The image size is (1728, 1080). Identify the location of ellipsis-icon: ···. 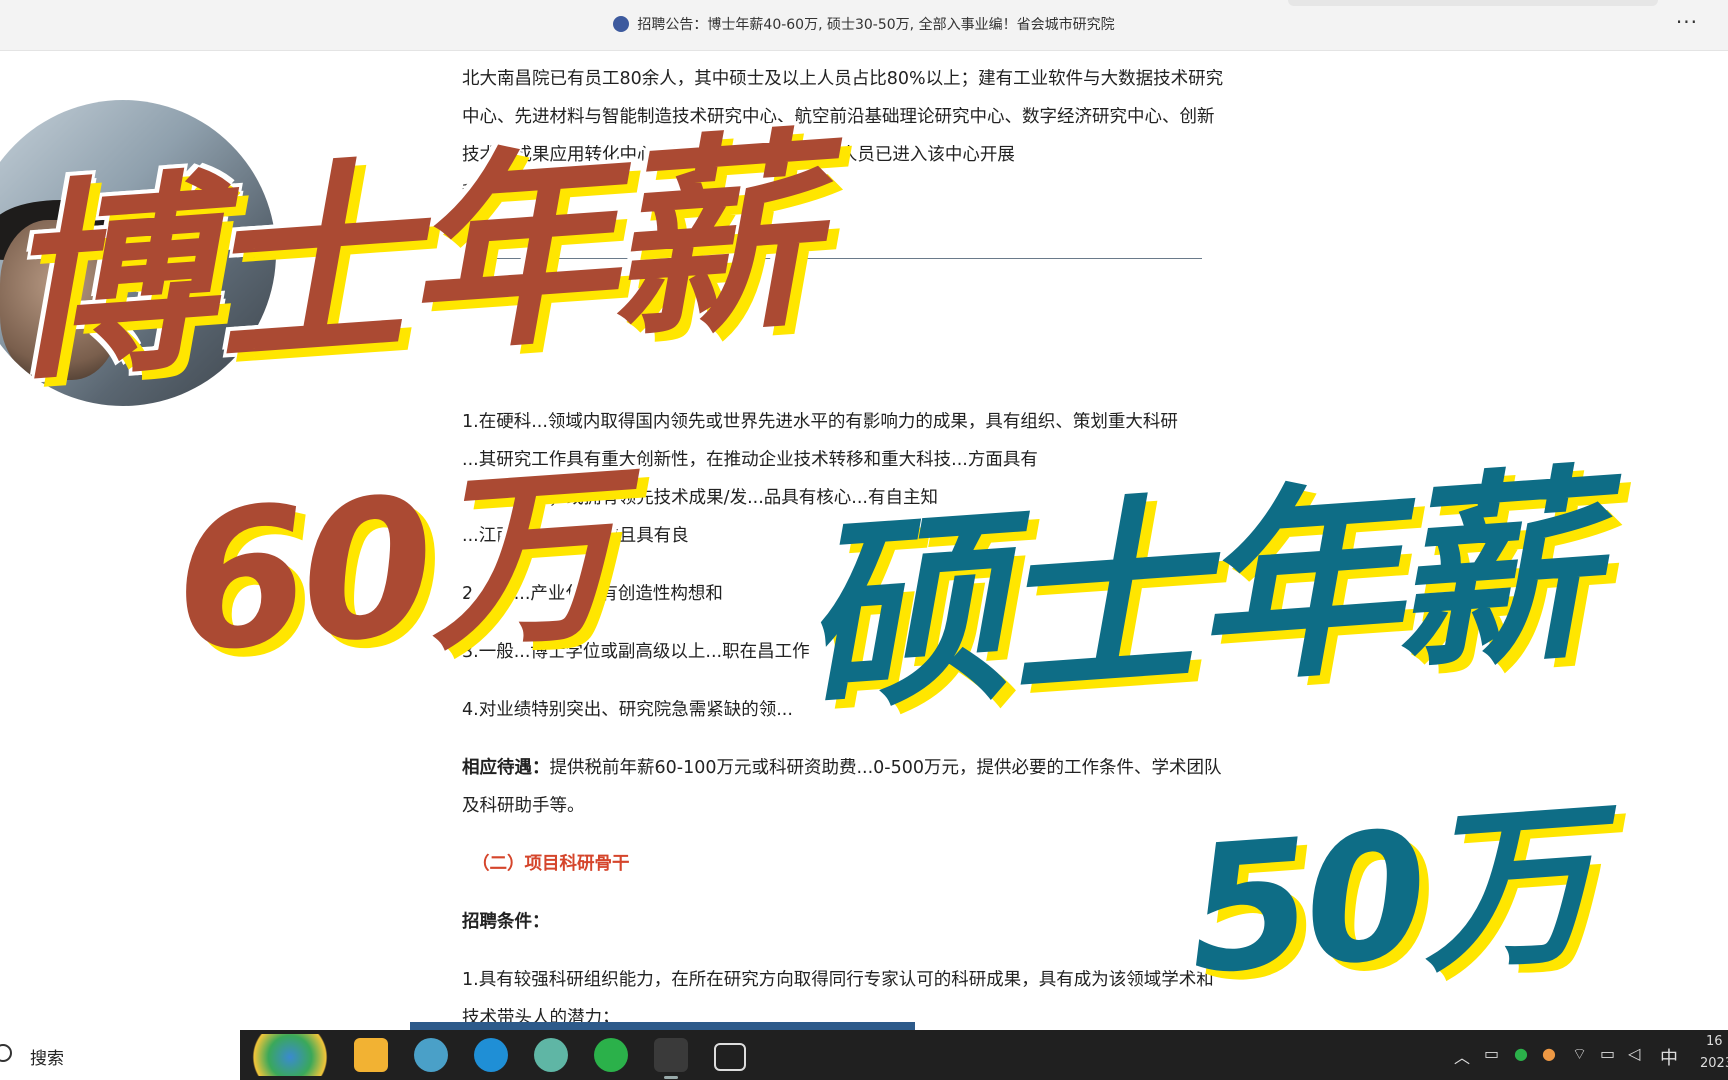
(1687, 22).